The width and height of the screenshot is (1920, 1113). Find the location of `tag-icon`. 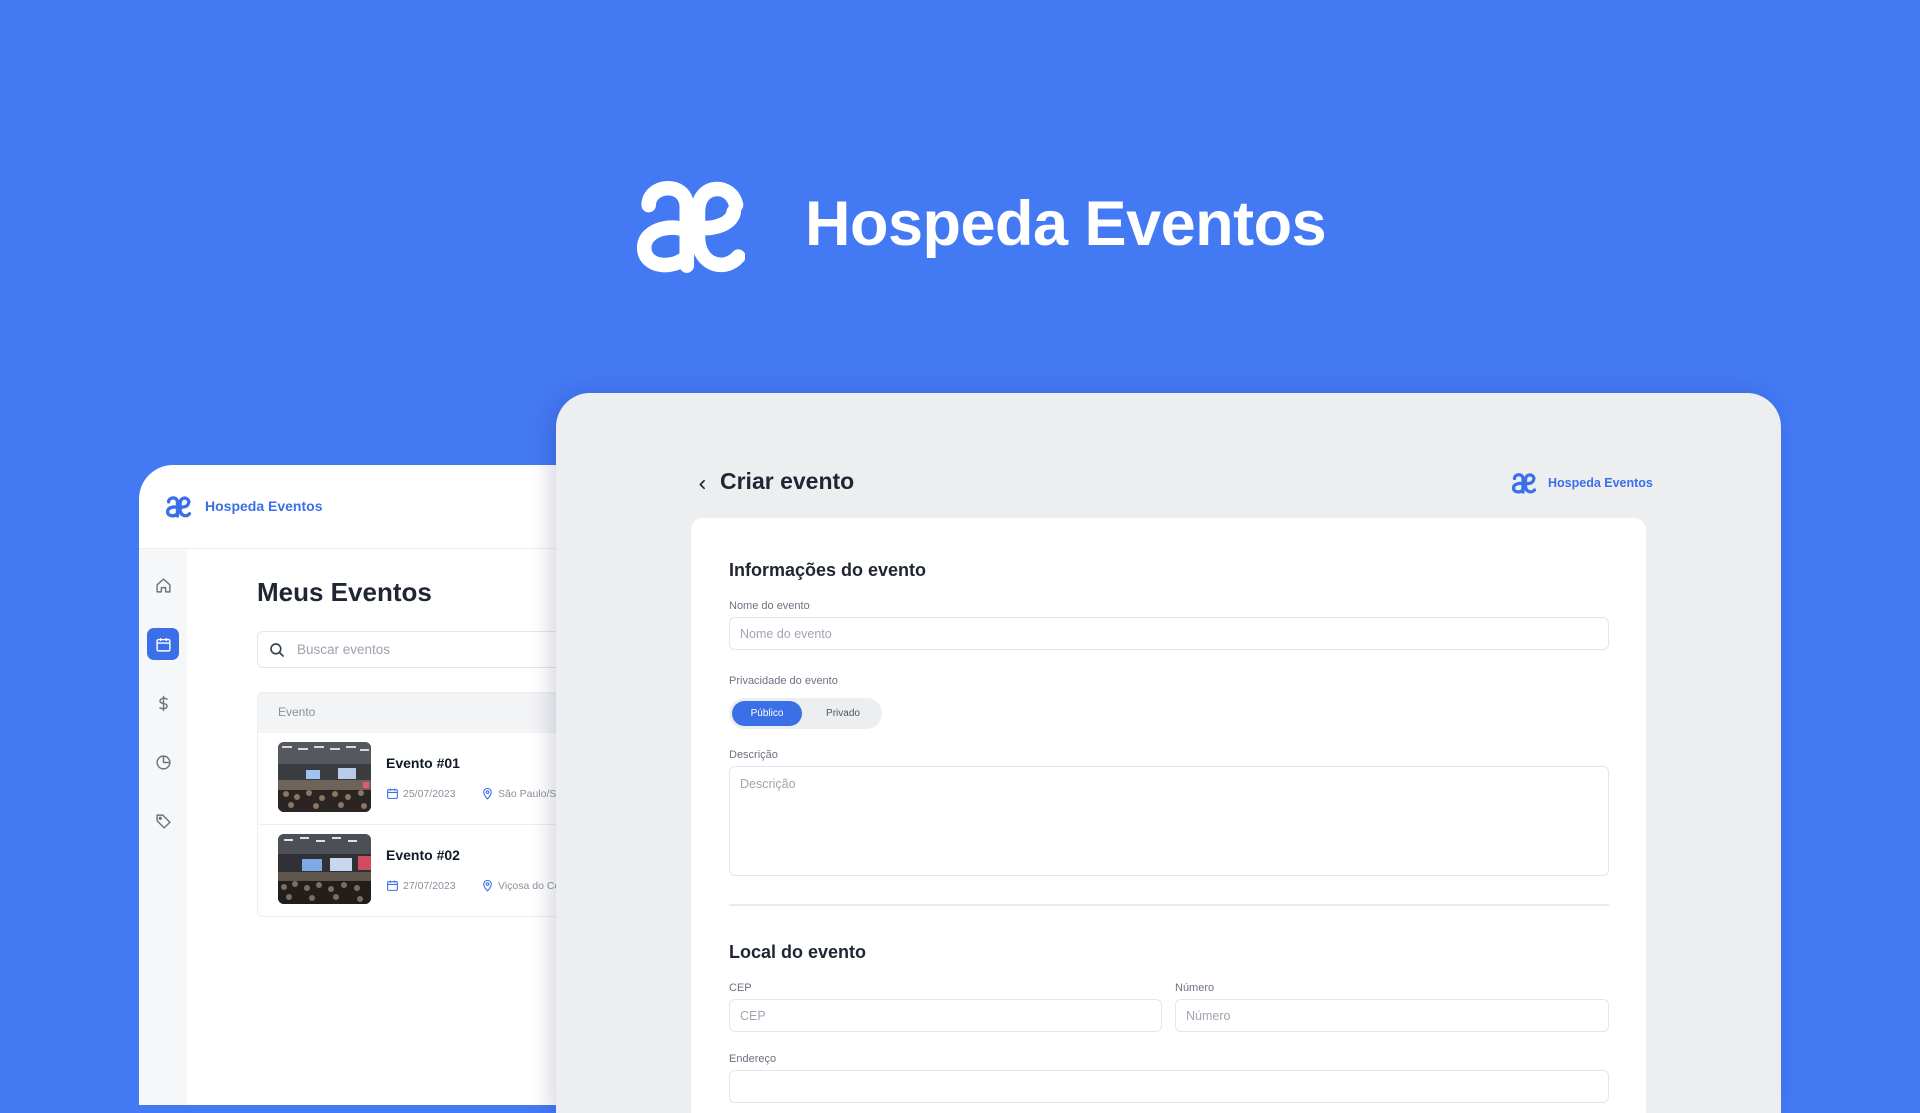

tag-icon is located at coordinates (163, 821).